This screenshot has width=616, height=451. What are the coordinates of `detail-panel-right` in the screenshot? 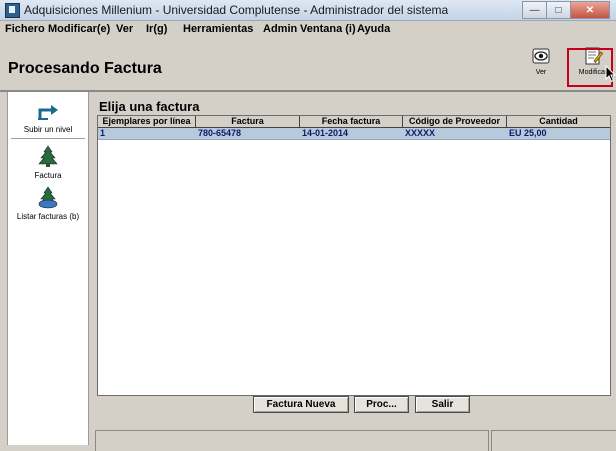 It's located at (553, 440).